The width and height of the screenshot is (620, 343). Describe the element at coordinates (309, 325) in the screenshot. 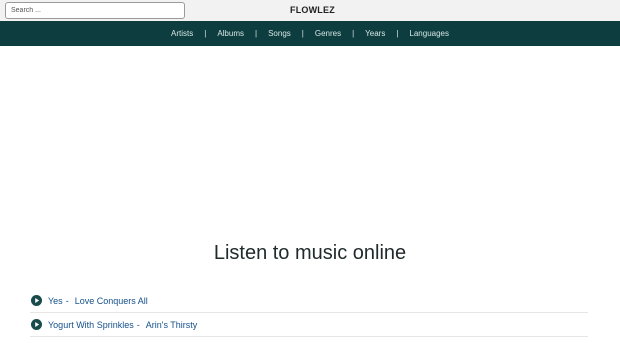

I see `list-item: Yogurt With Sprinkles - Arin's Thirsty` at that location.